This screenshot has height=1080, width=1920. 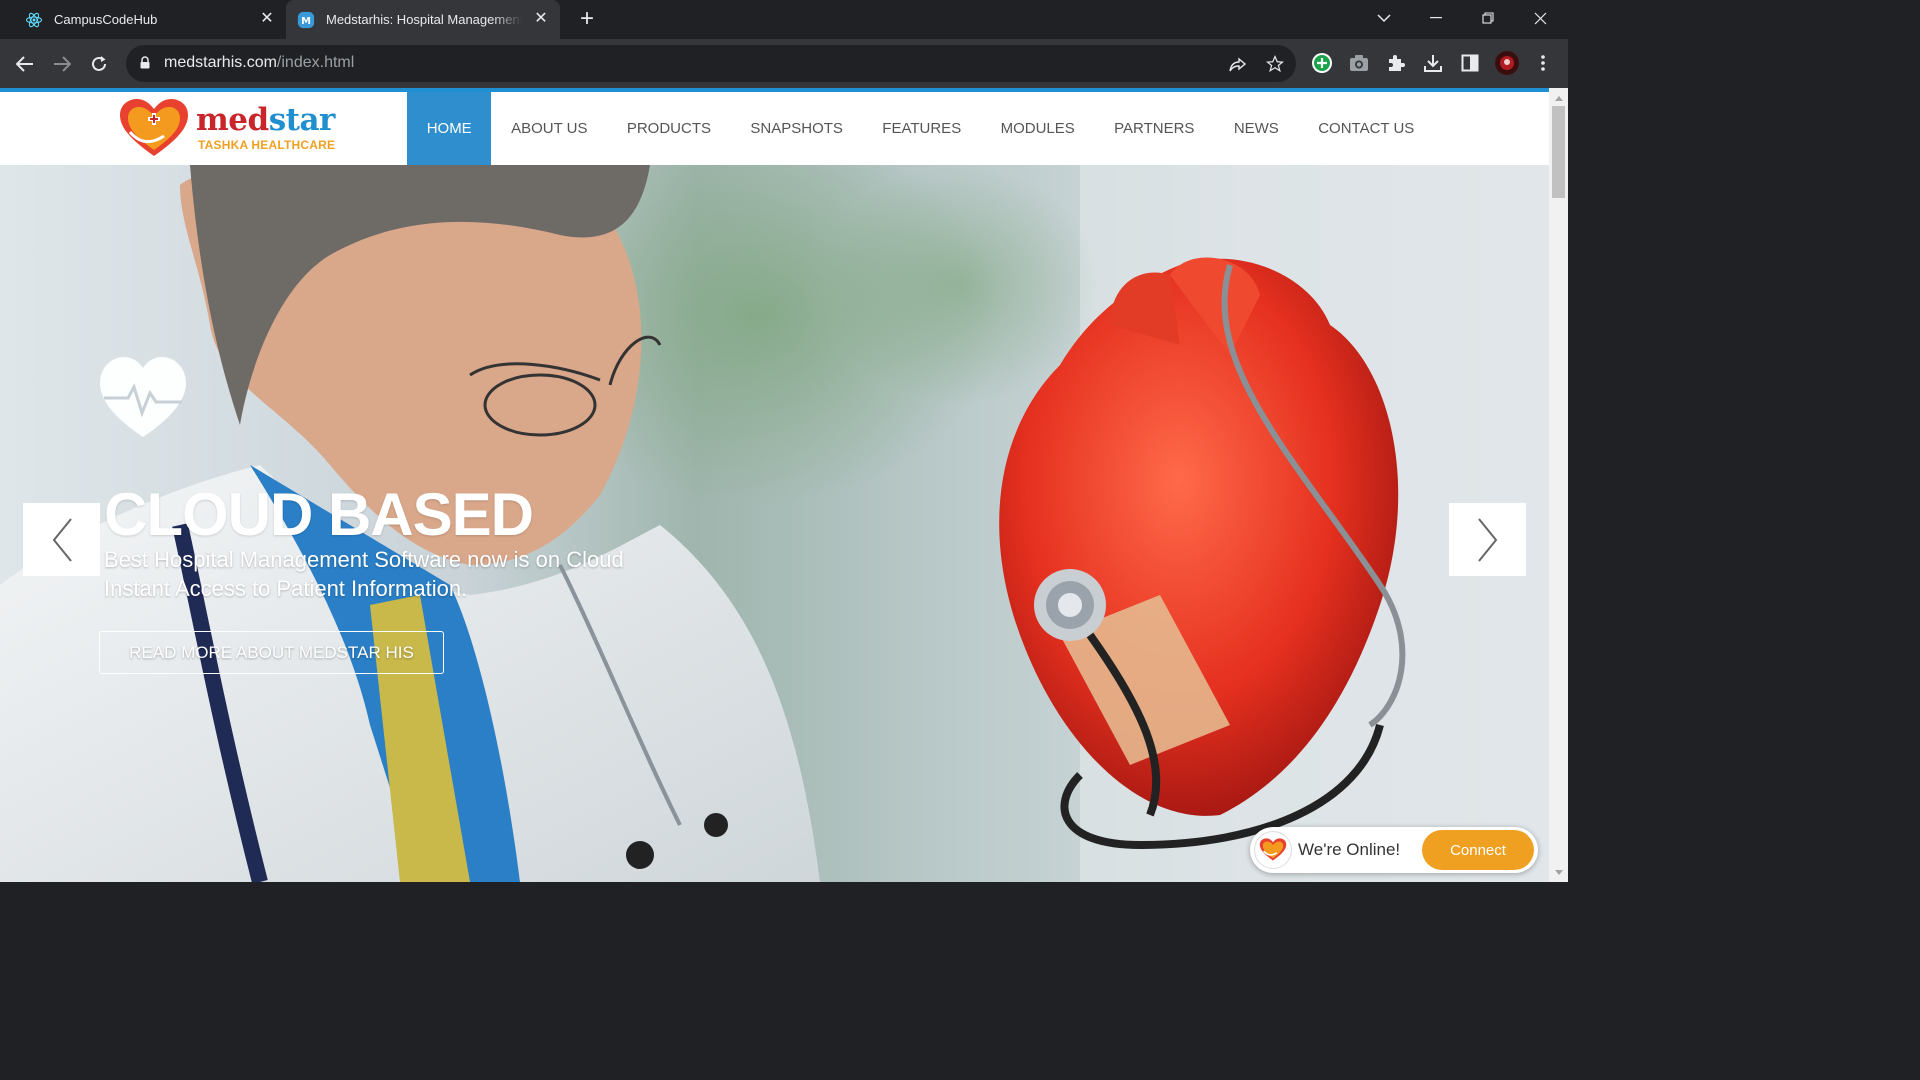 What do you see at coordinates (1558, 98) in the screenshot?
I see `scroll-up-icon` at bounding box center [1558, 98].